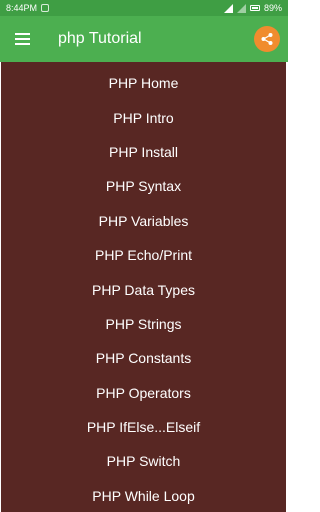 The width and height of the screenshot is (320, 512). What do you see at coordinates (143, 393) in the screenshot?
I see `list-item-php-operators: PHP Operators` at bounding box center [143, 393].